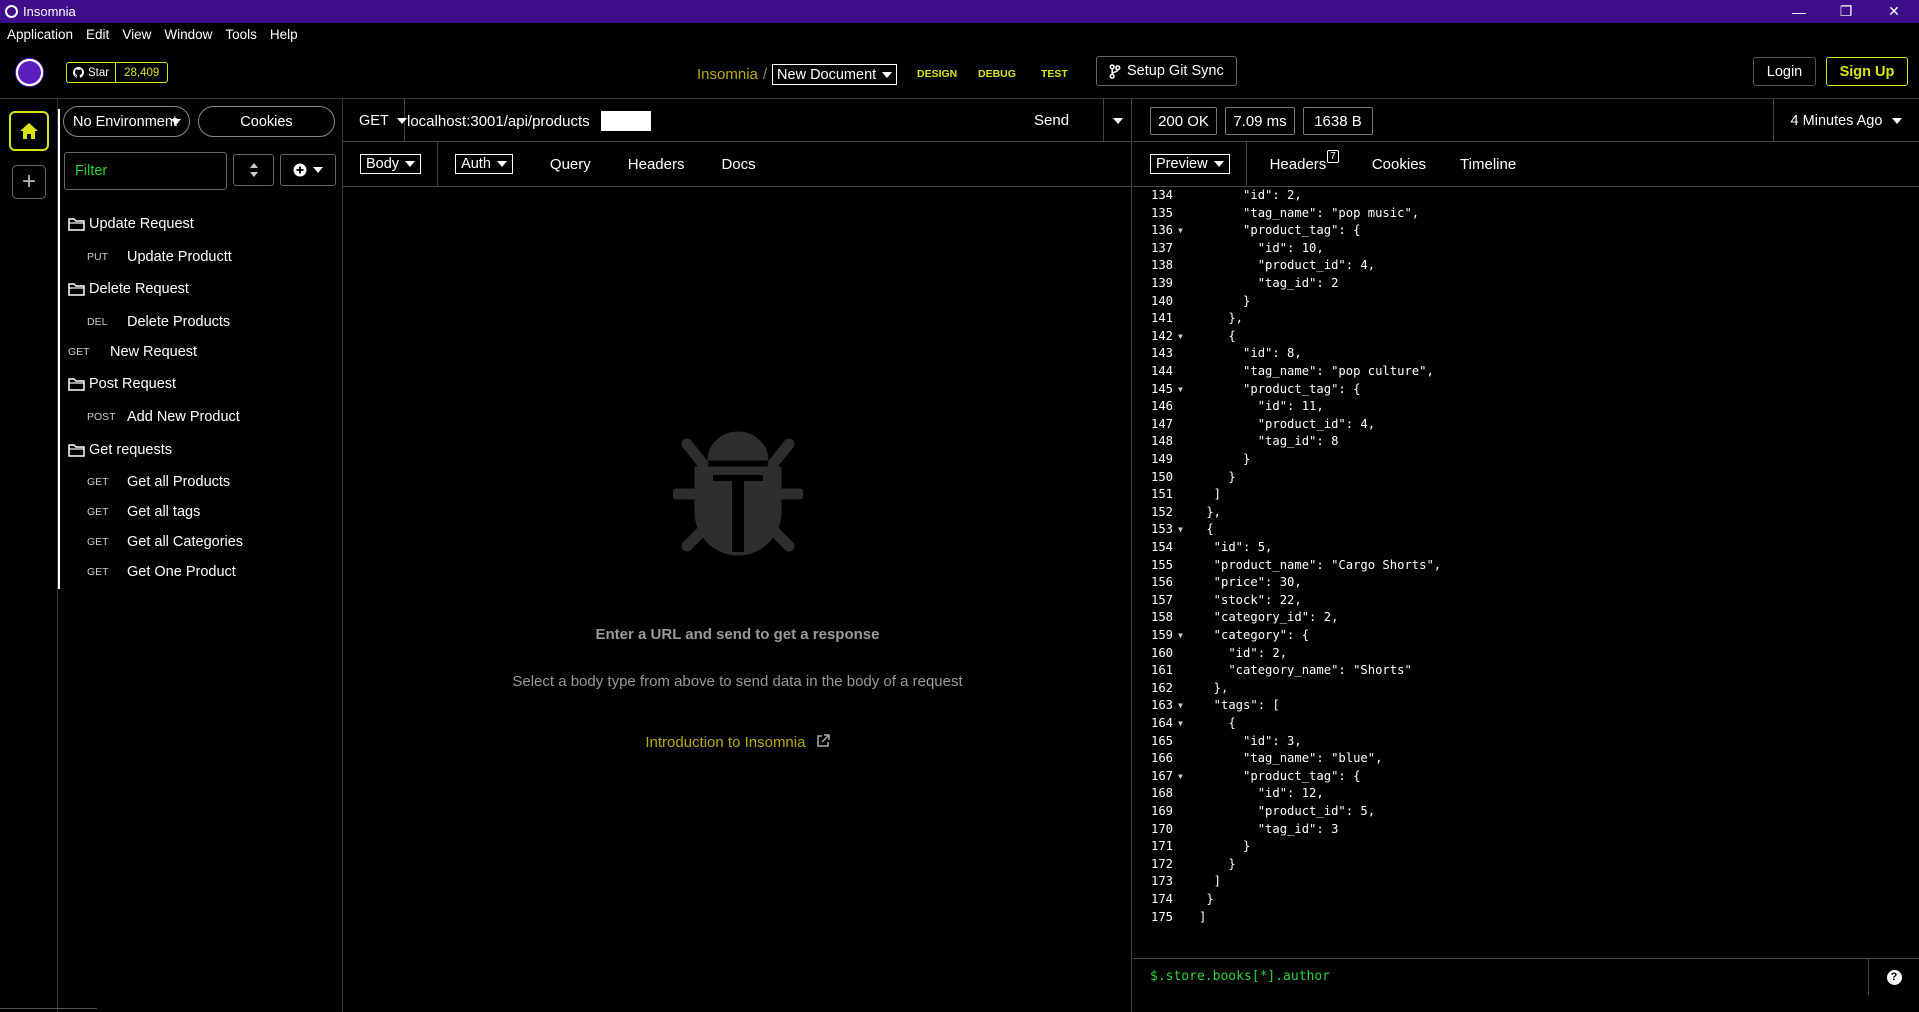 Image resolution: width=1919 pixels, height=1012 pixels. What do you see at coordinates (131, 450) in the screenshot?
I see `folder-label: Get requests` at bounding box center [131, 450].